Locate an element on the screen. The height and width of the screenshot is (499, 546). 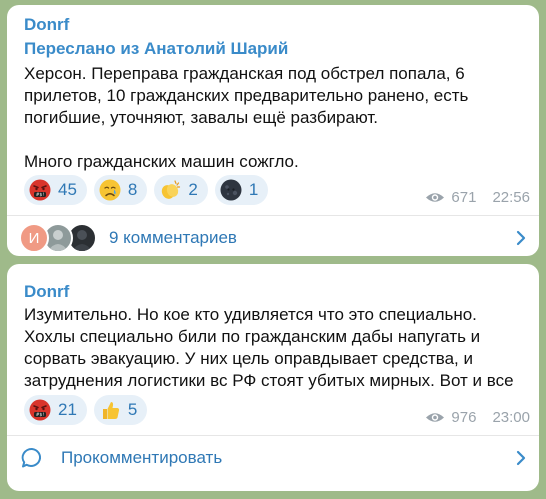
reaction-chip: 2 is located at coordinates (181, 190).